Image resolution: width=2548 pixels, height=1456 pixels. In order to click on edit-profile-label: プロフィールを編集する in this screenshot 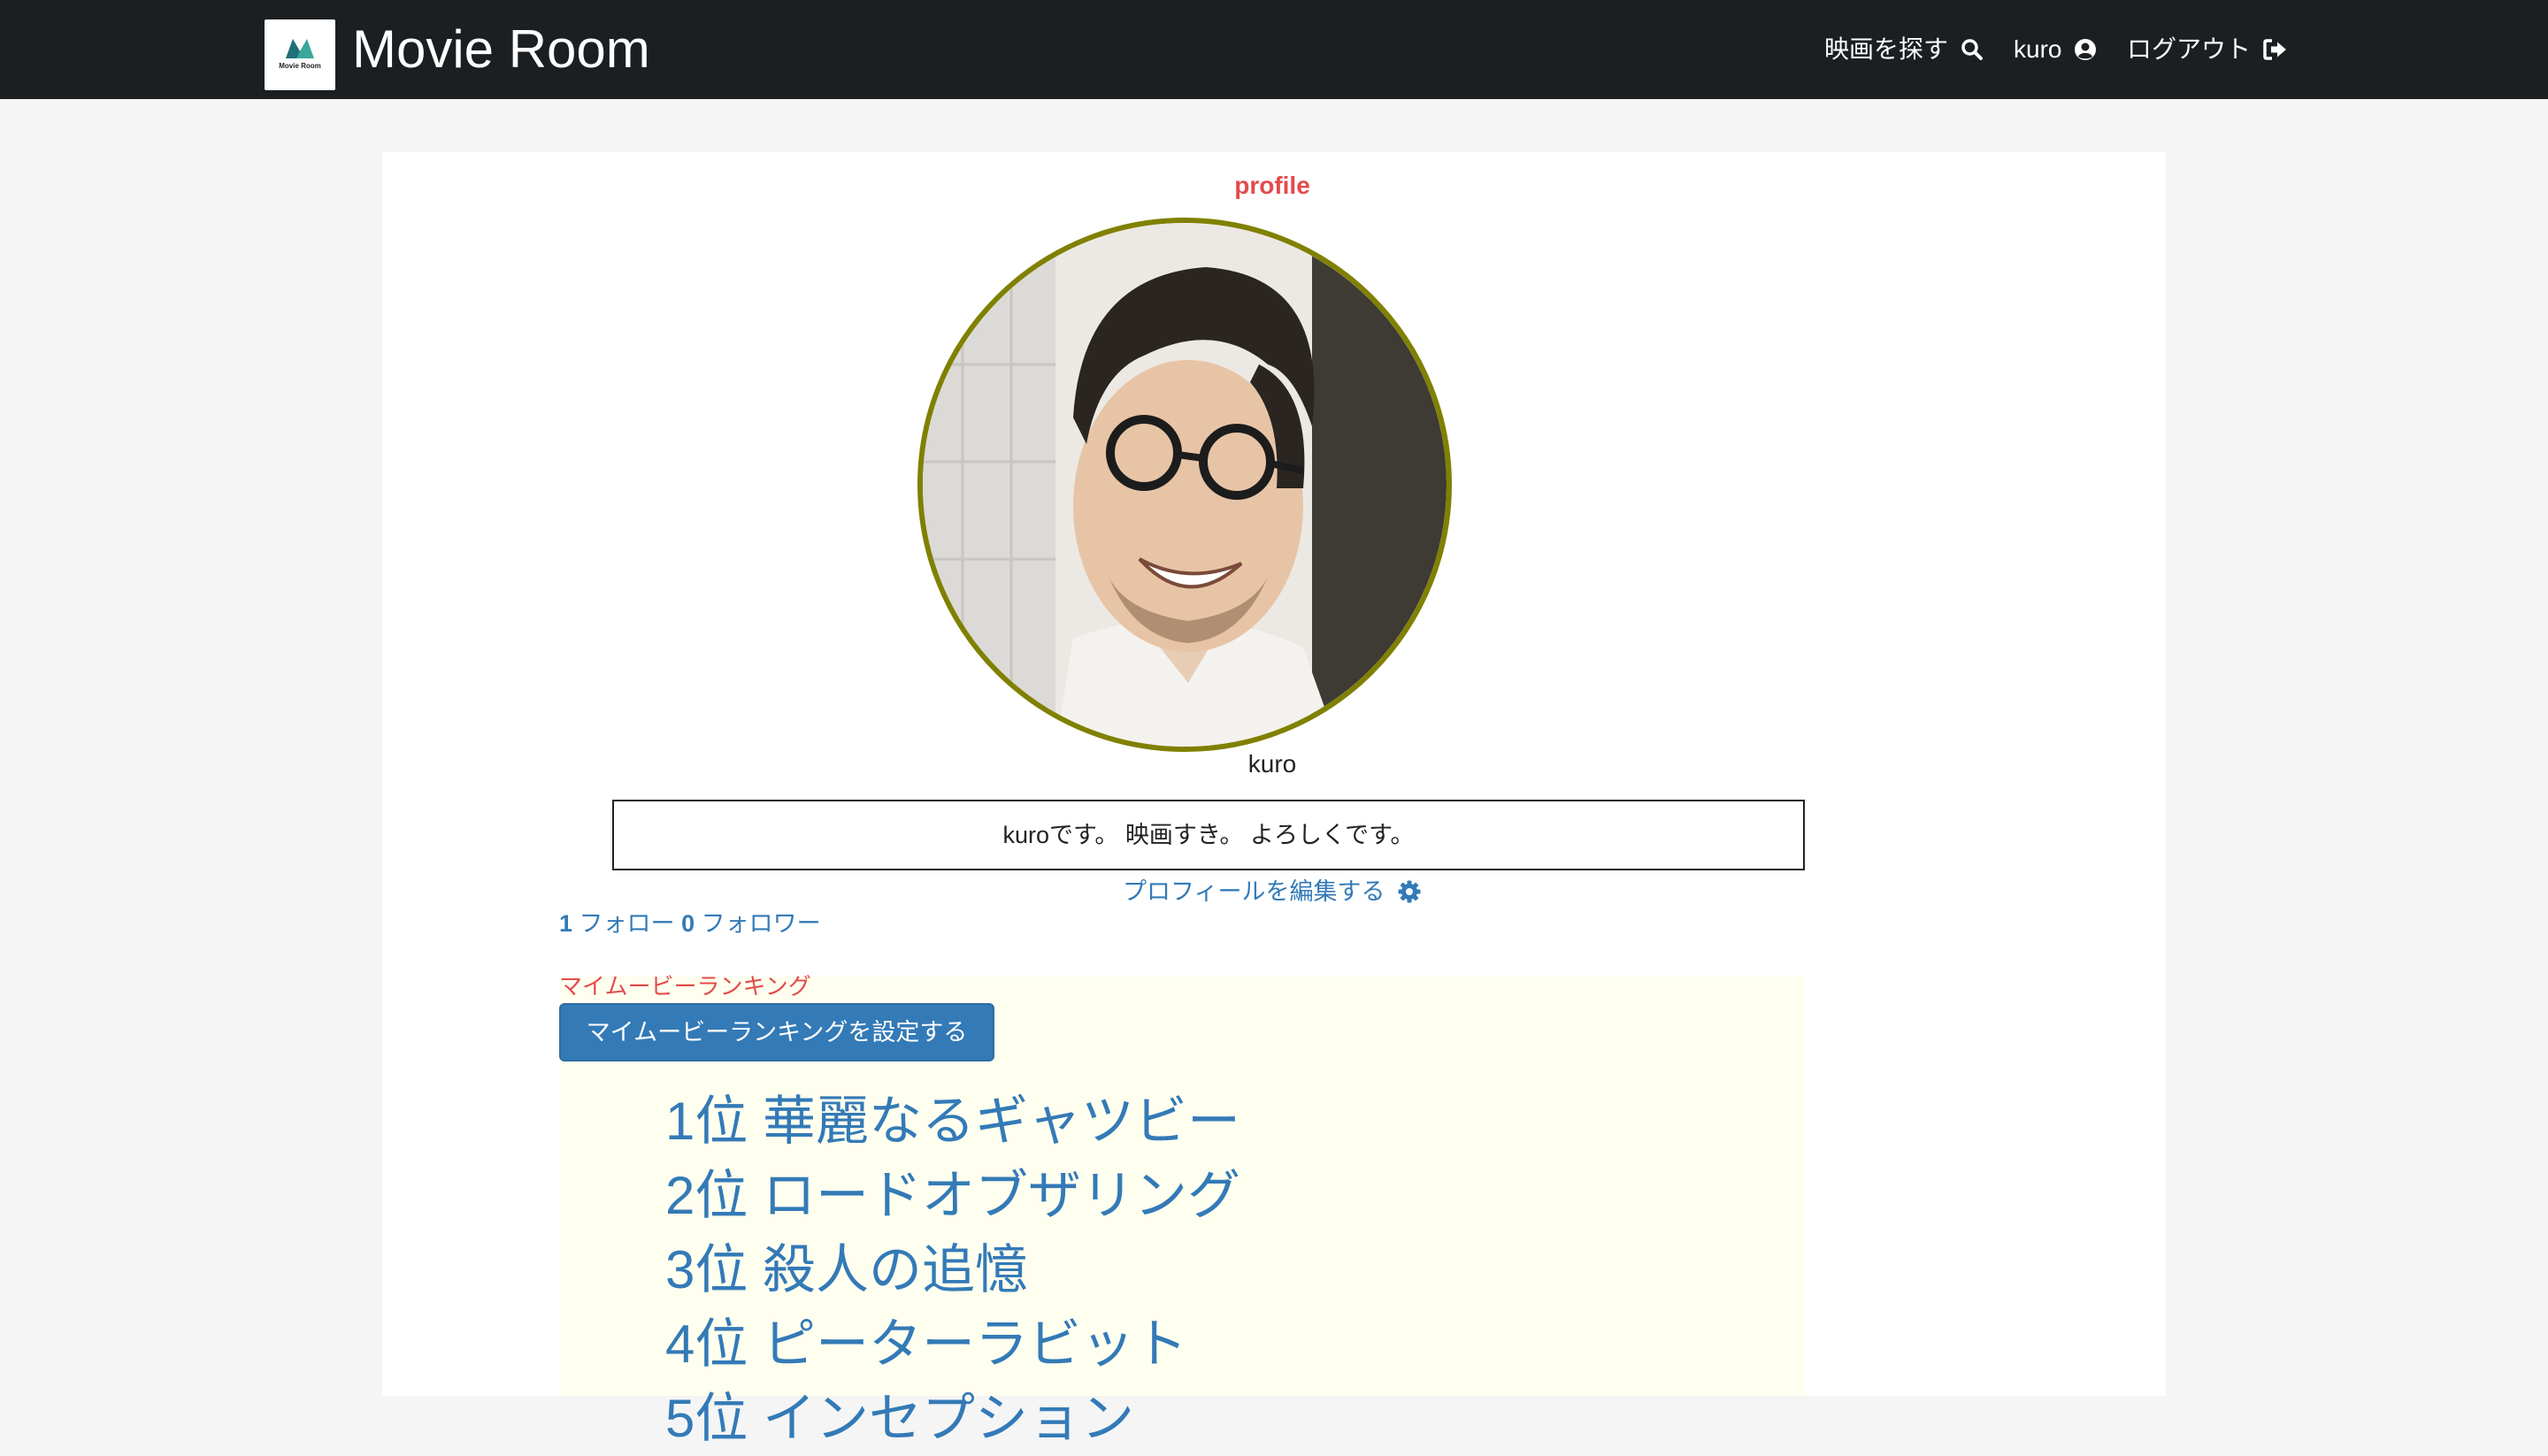, I will do `click(1254, 891)`.